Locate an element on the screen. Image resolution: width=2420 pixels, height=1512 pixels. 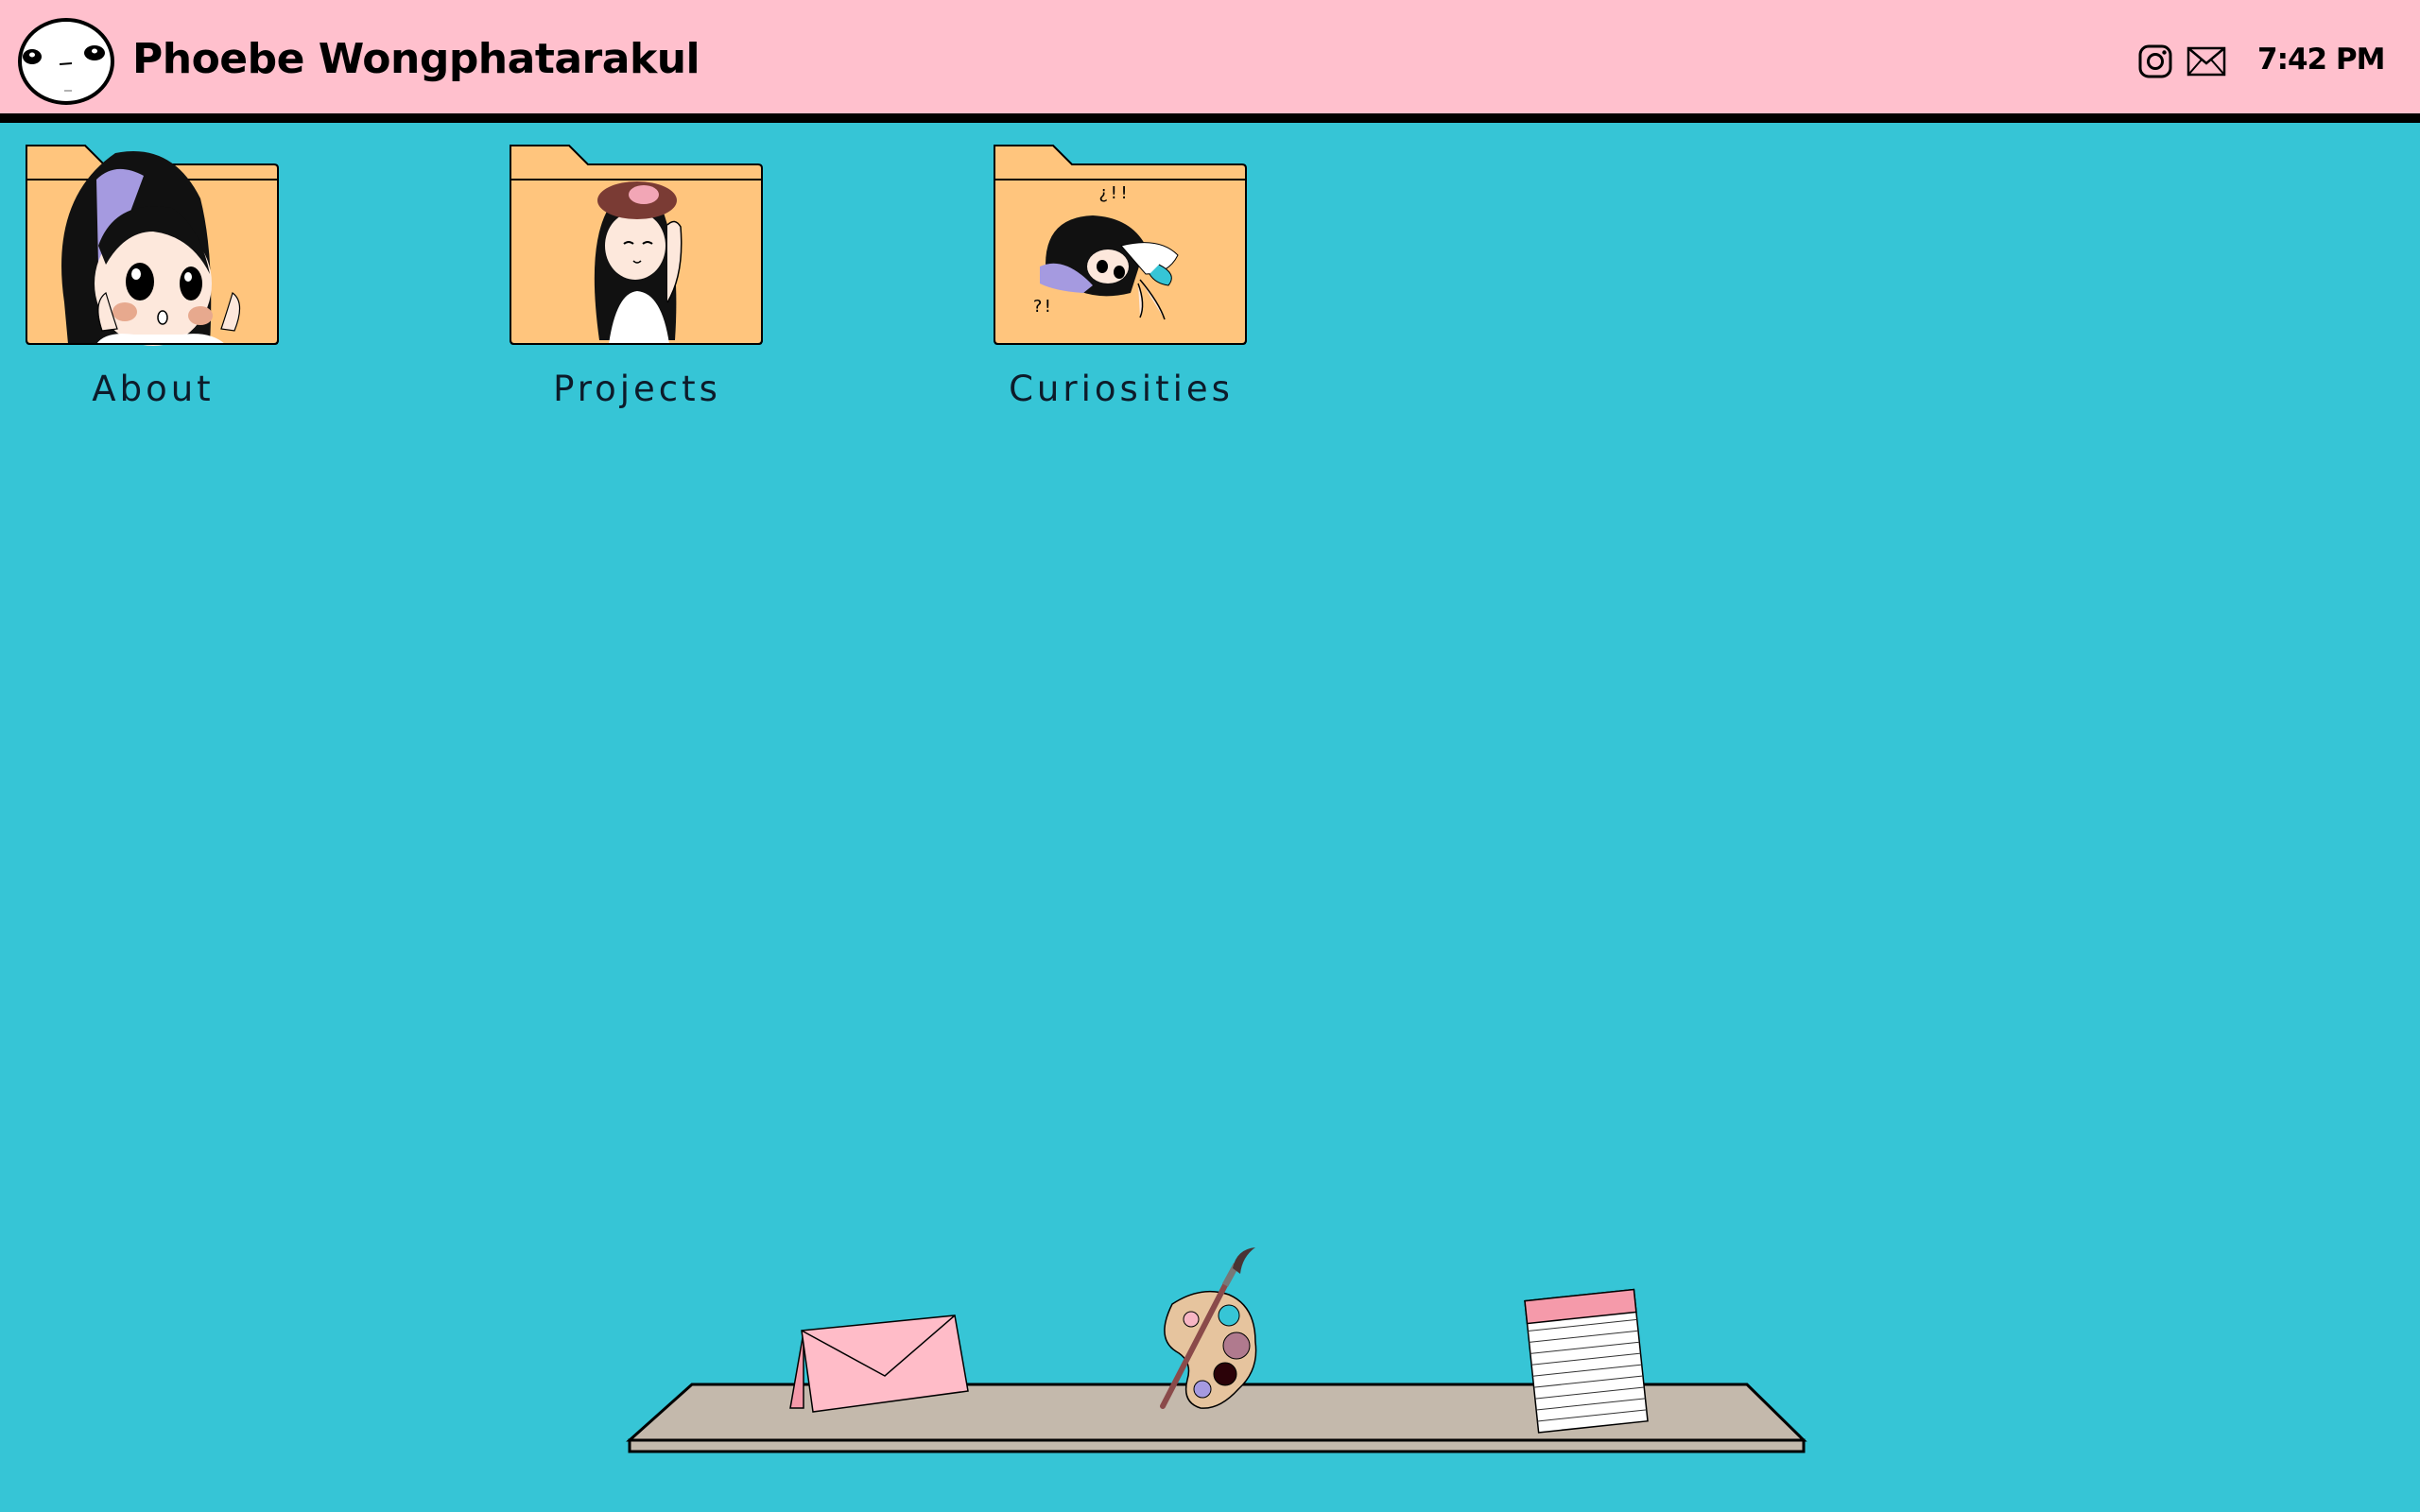
mail-icon is located at coordinates (2206, 61).